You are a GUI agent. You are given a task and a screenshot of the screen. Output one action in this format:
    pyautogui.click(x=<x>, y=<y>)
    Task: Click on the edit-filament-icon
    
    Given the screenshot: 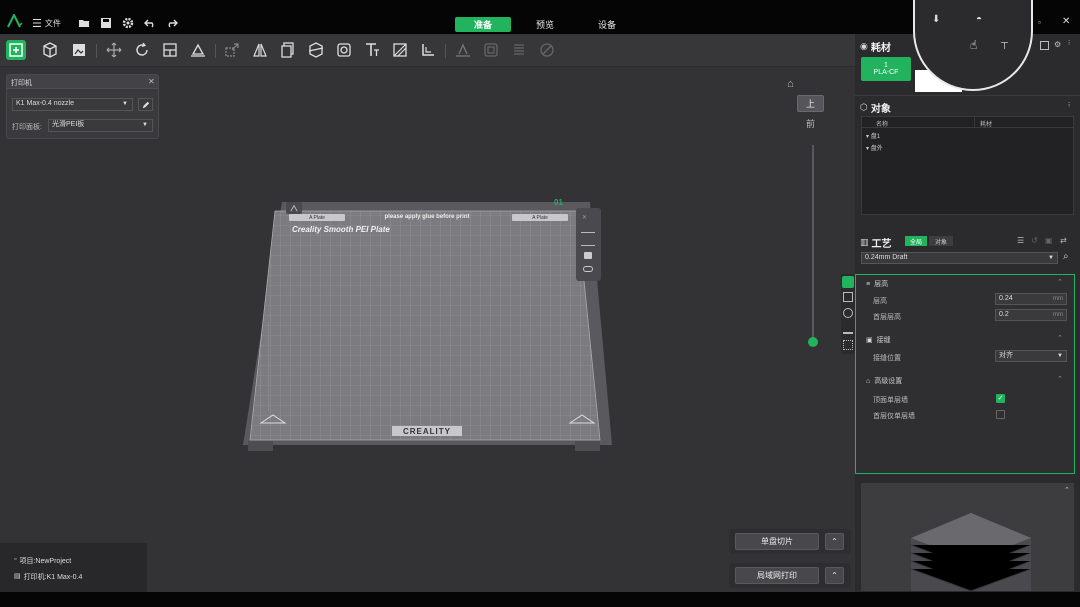 What is the action you would take?
    pyautogui.click(x=1044, y=45)
    